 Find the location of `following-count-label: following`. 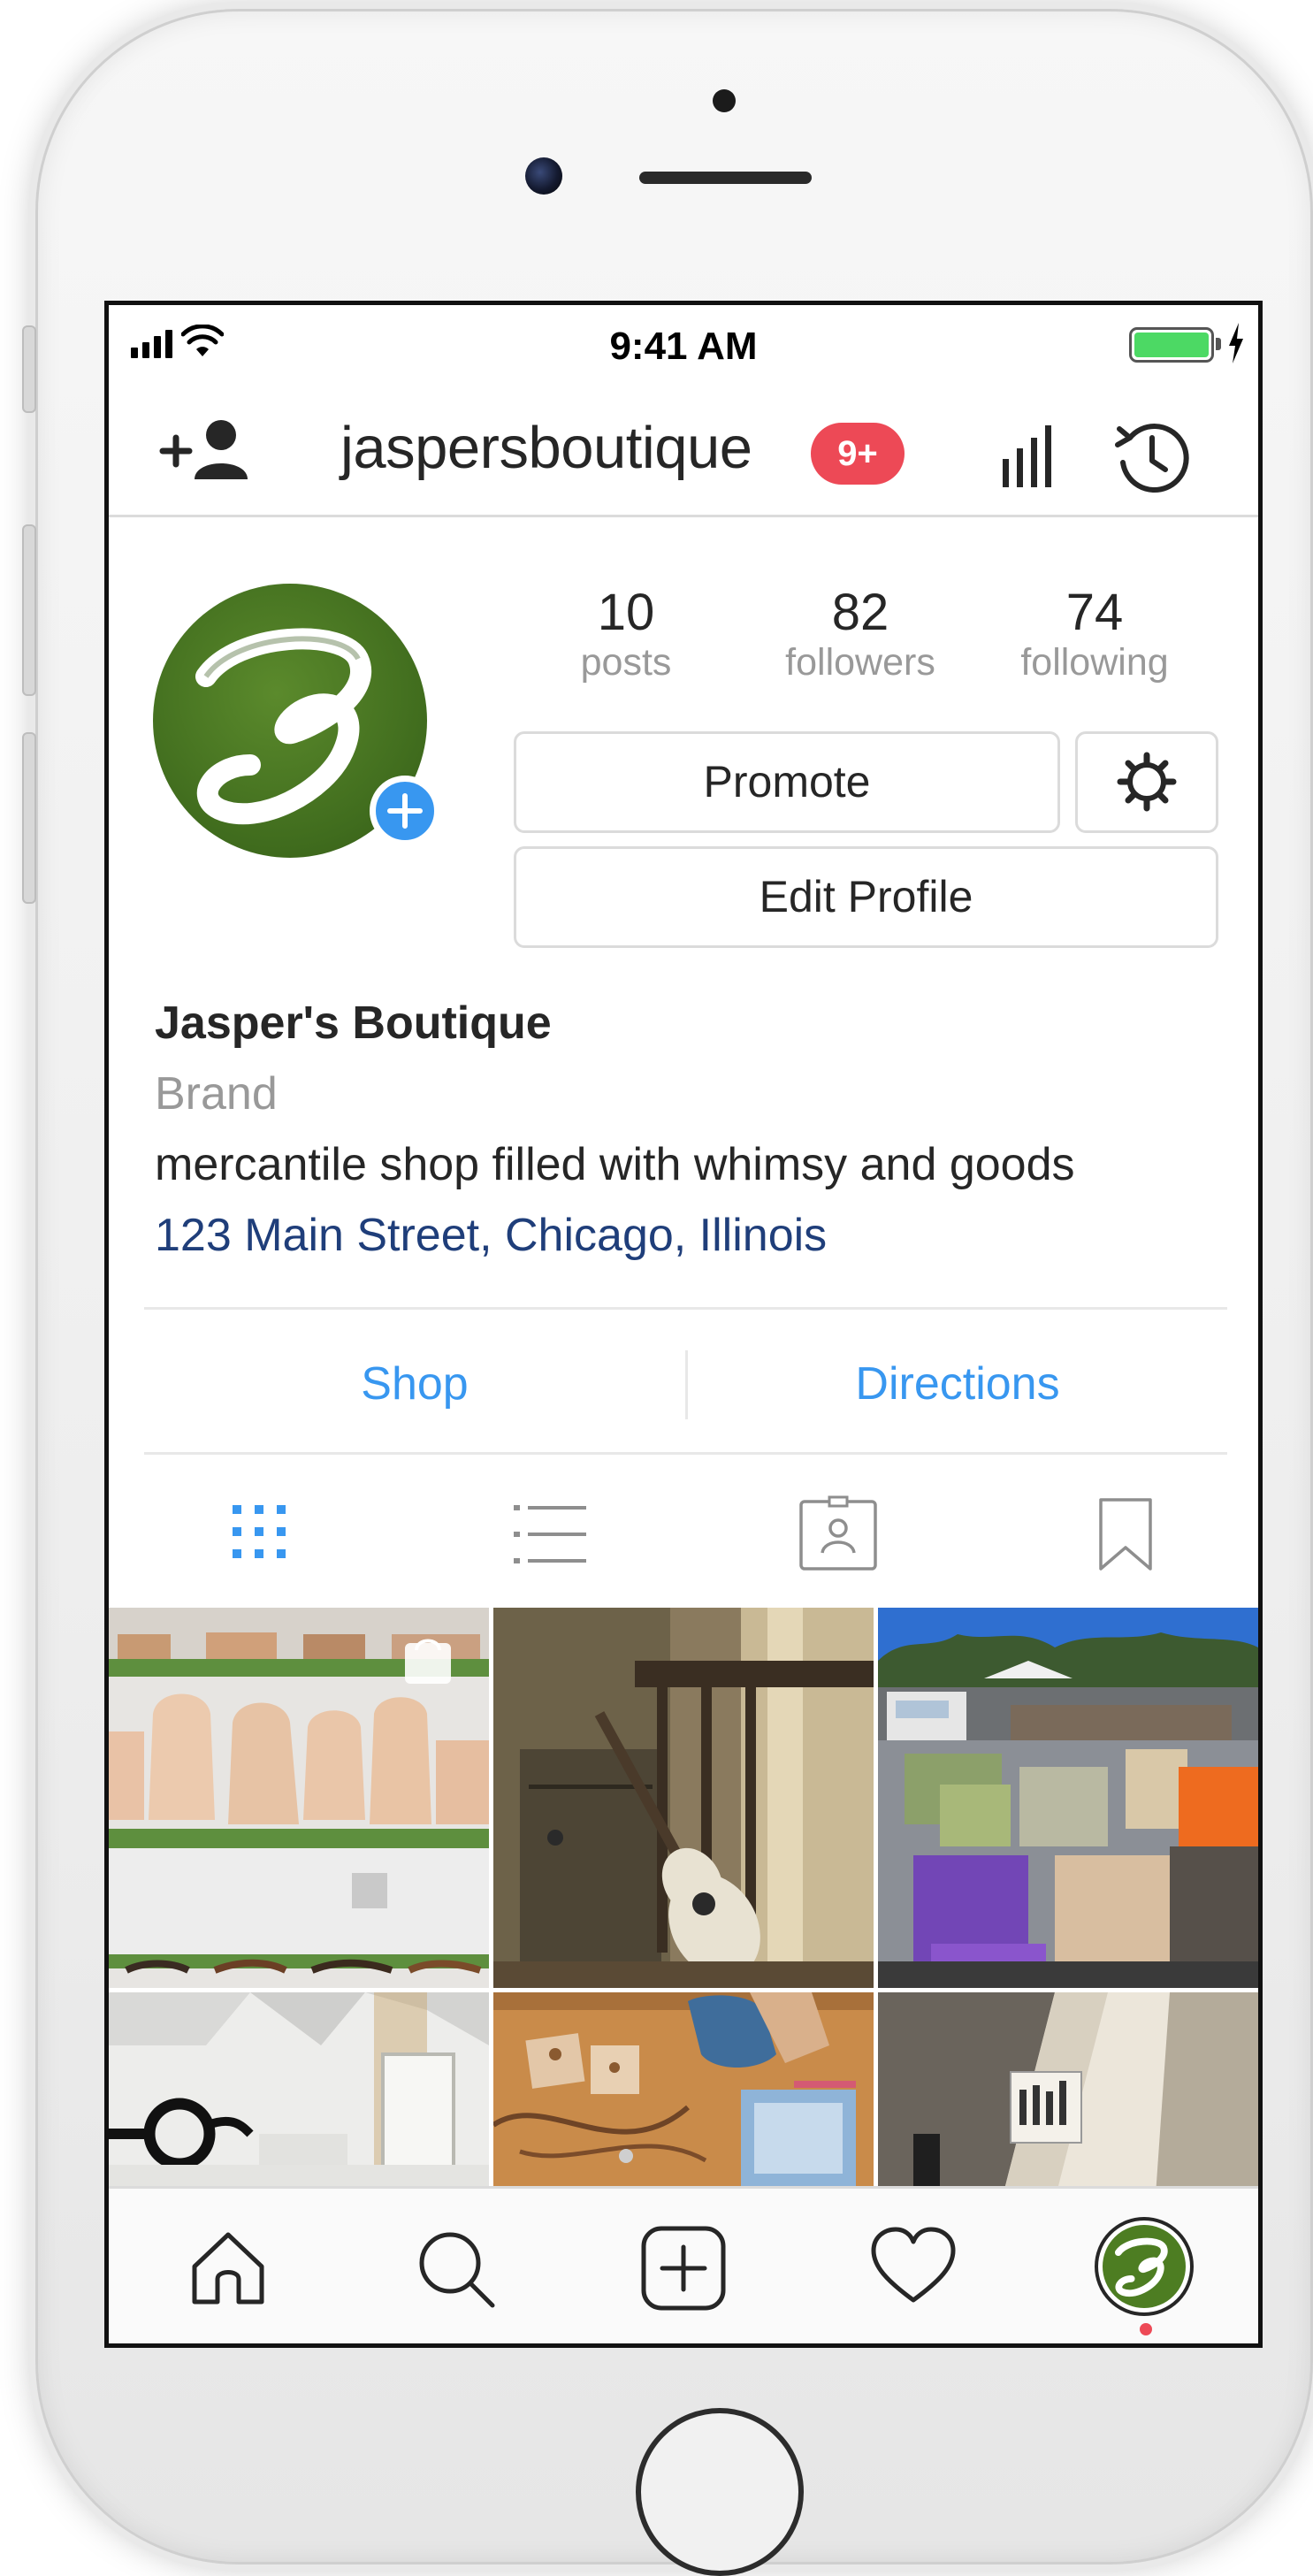

following-count-label: following is located at coordinates (1094, 662).